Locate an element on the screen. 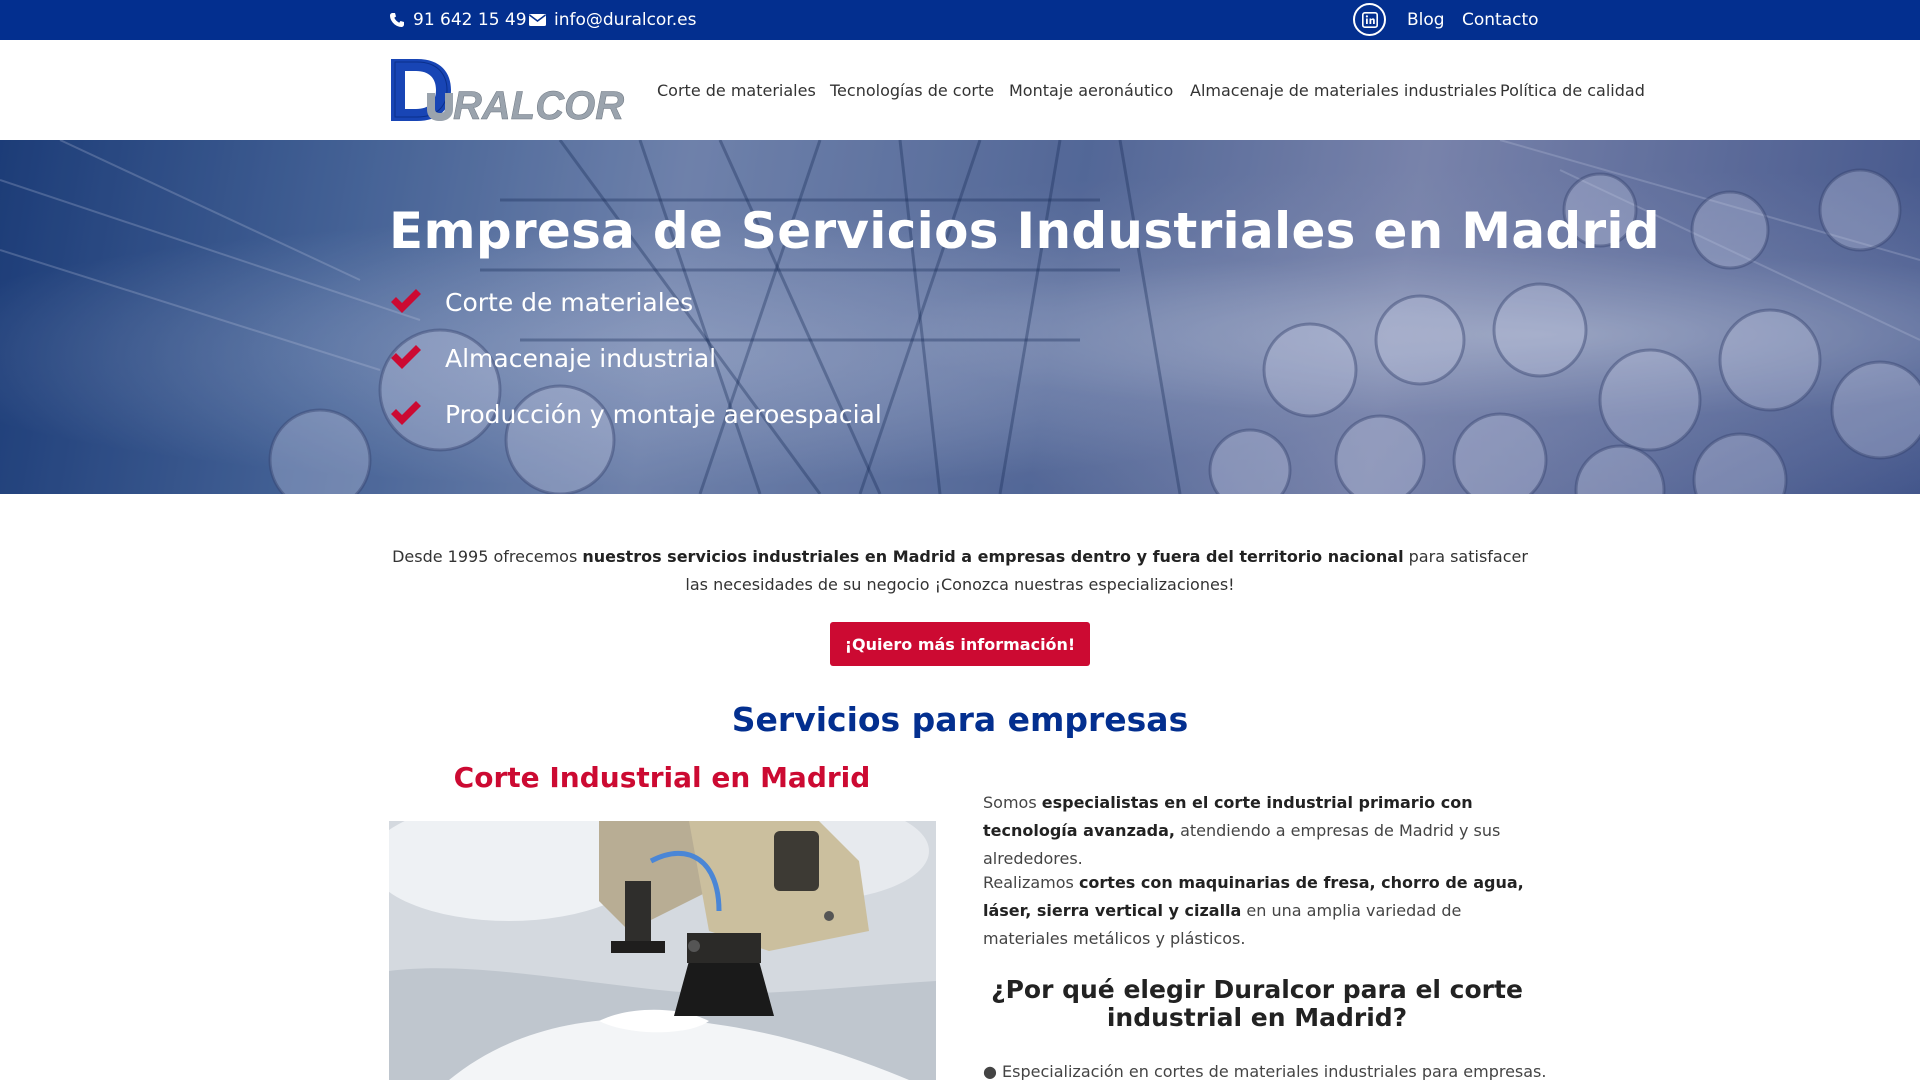 The height and width of the screenshot is (1080, 1920). nav-tecnologias-de-corte: Tecnologías de corte is located at coordinates (912, 90).